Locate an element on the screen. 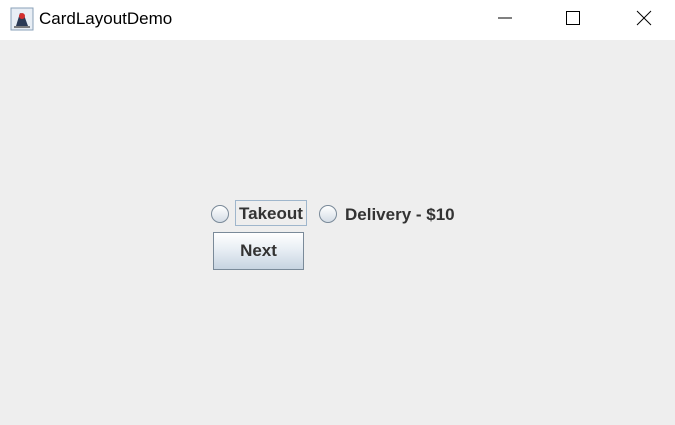 This screenshot has height=425, width=675. next-button: Next is located at coordinates (258, 251).